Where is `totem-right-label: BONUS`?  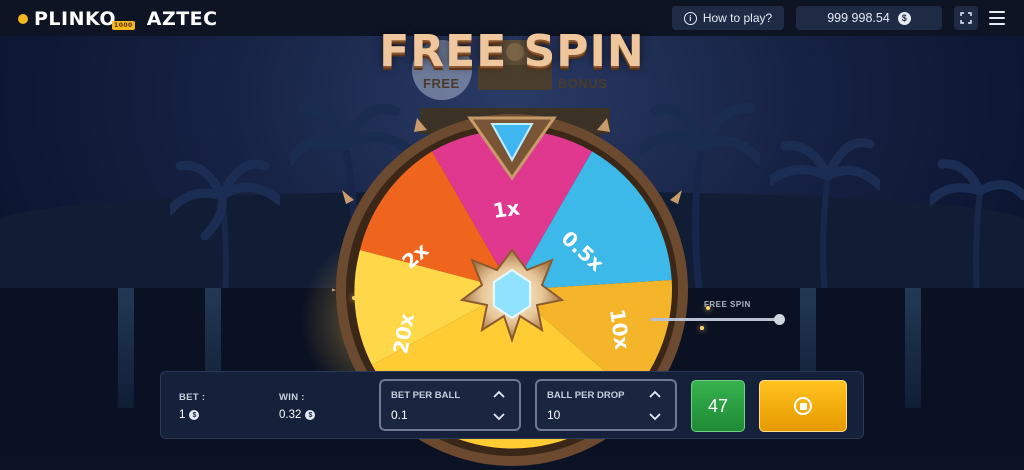
totem-right-label: BONUS is located at coordinates (583, 83).